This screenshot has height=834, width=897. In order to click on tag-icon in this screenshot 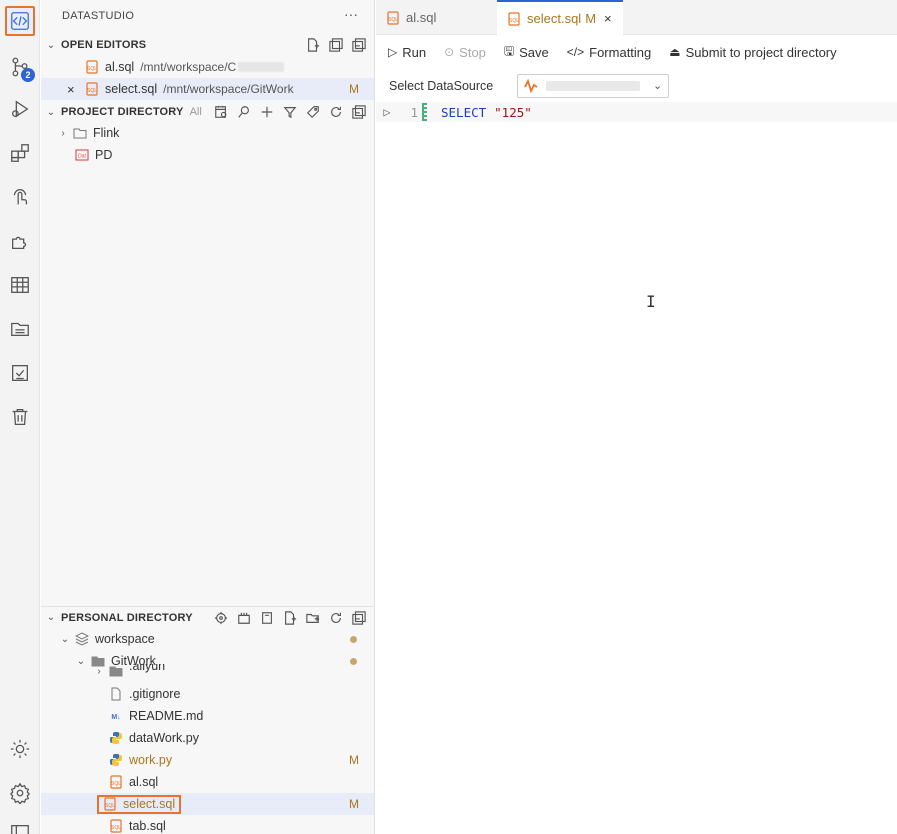, I will do `click(312, 111)`.